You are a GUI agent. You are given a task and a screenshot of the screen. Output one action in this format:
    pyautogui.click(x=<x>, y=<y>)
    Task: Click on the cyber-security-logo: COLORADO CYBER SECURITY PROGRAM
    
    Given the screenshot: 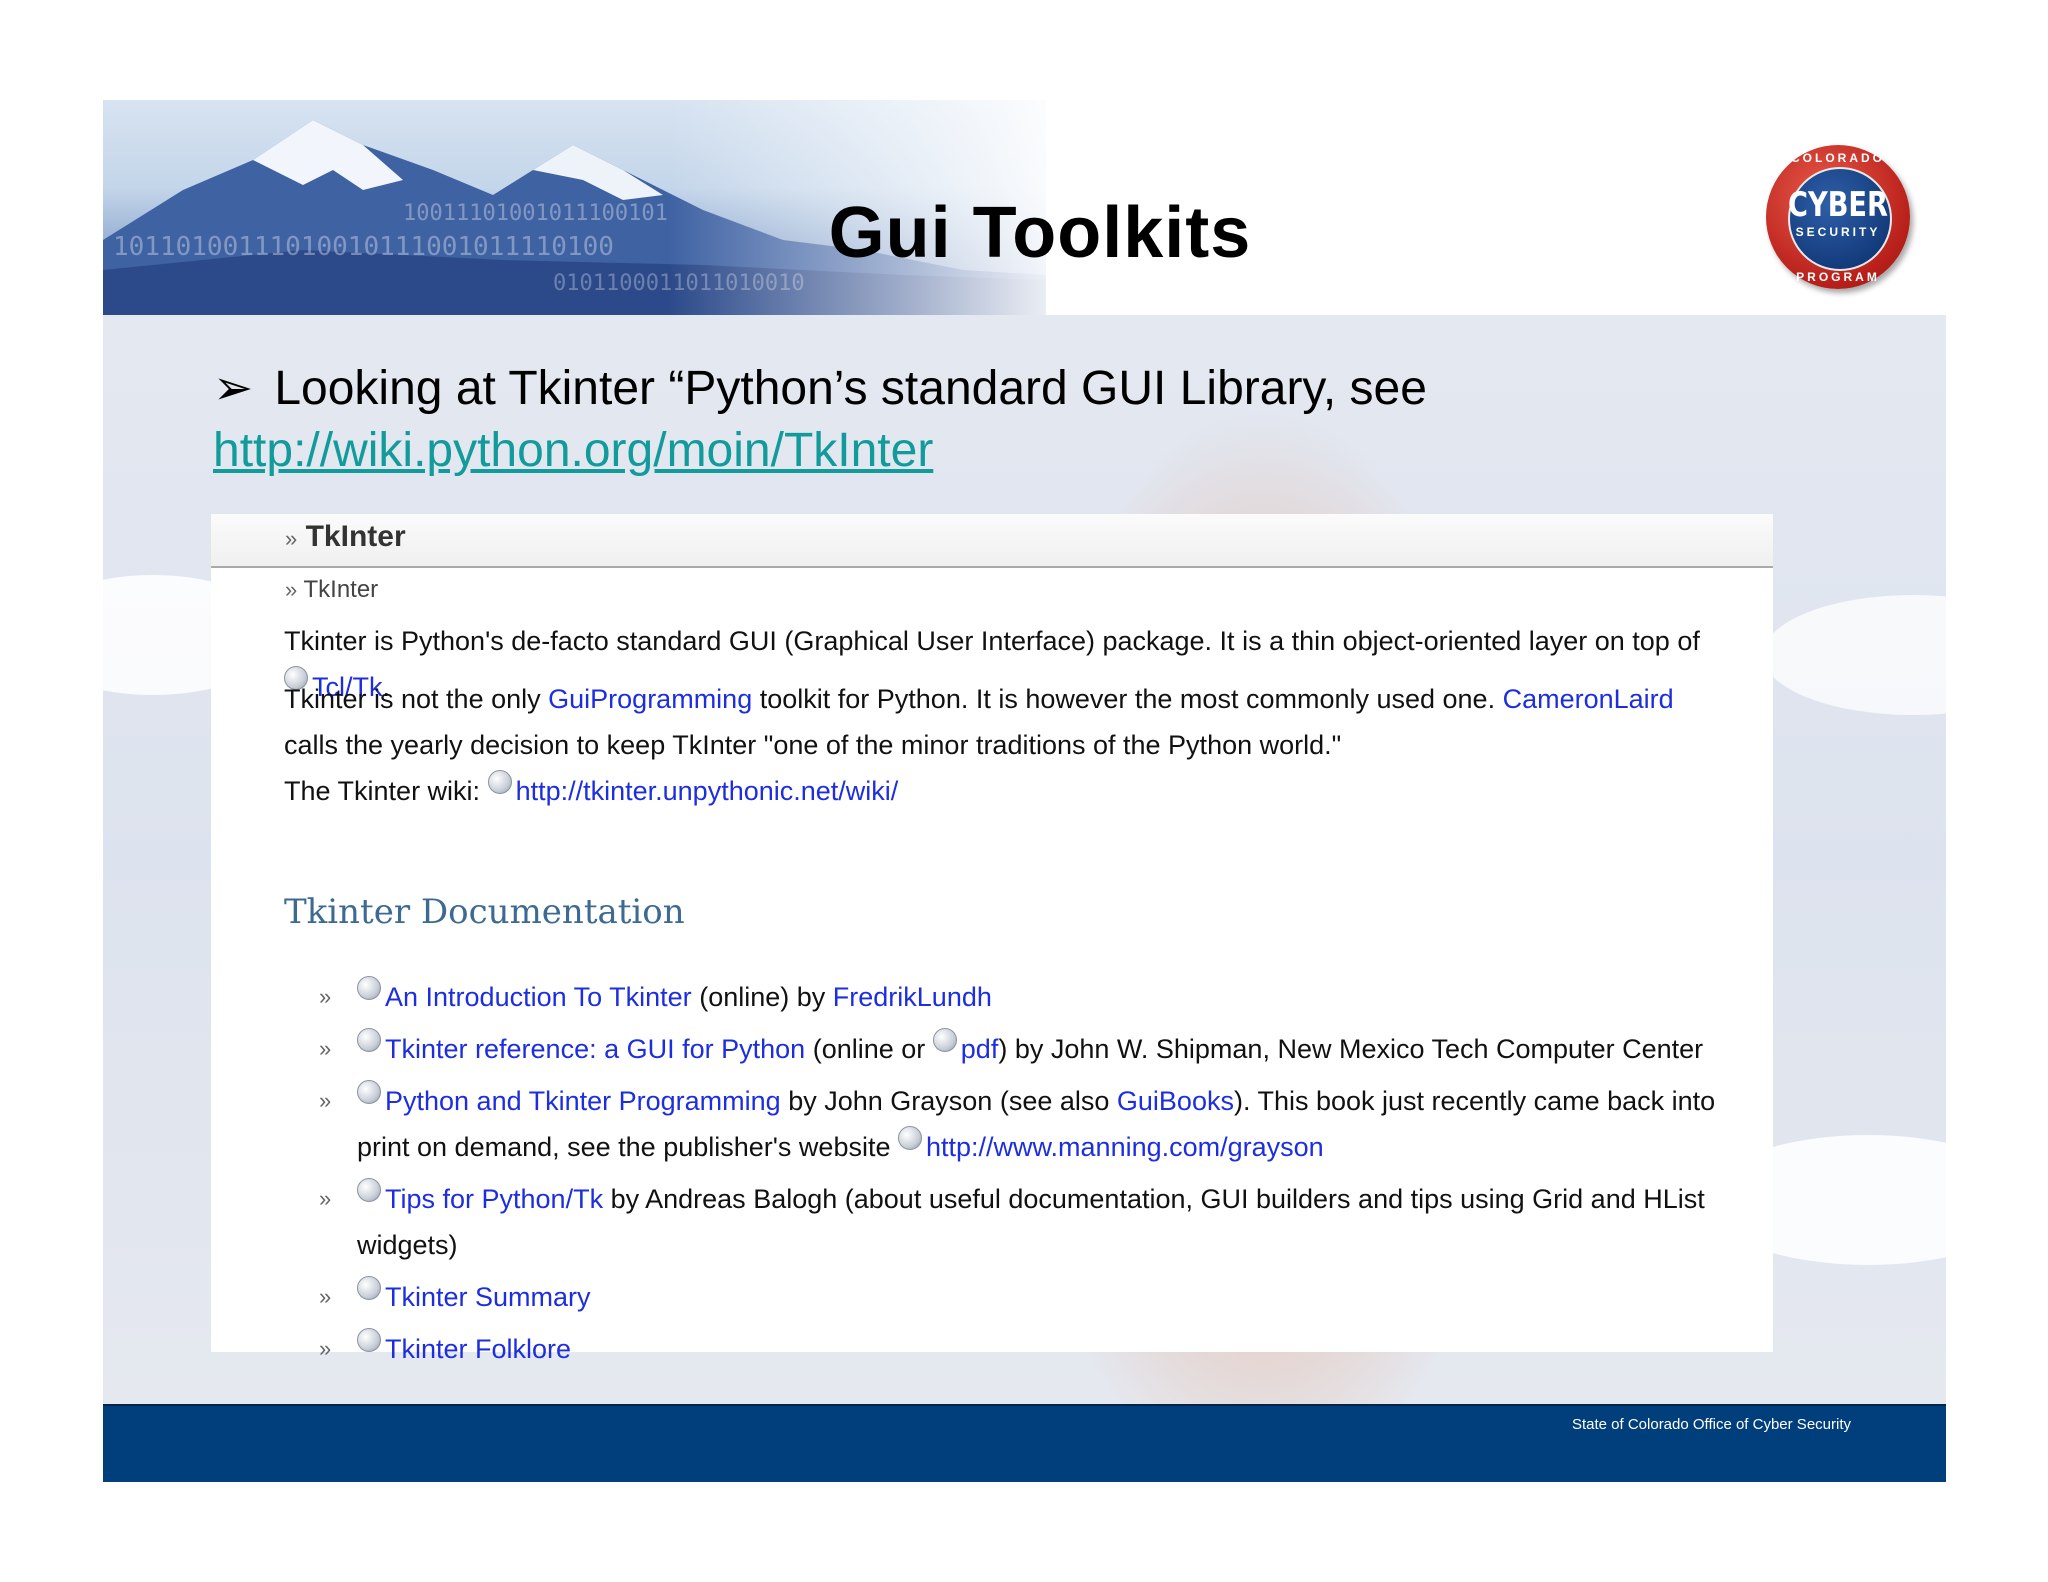 What is the action you would take?
    pyautogui.click(x=1838, y=217)
    